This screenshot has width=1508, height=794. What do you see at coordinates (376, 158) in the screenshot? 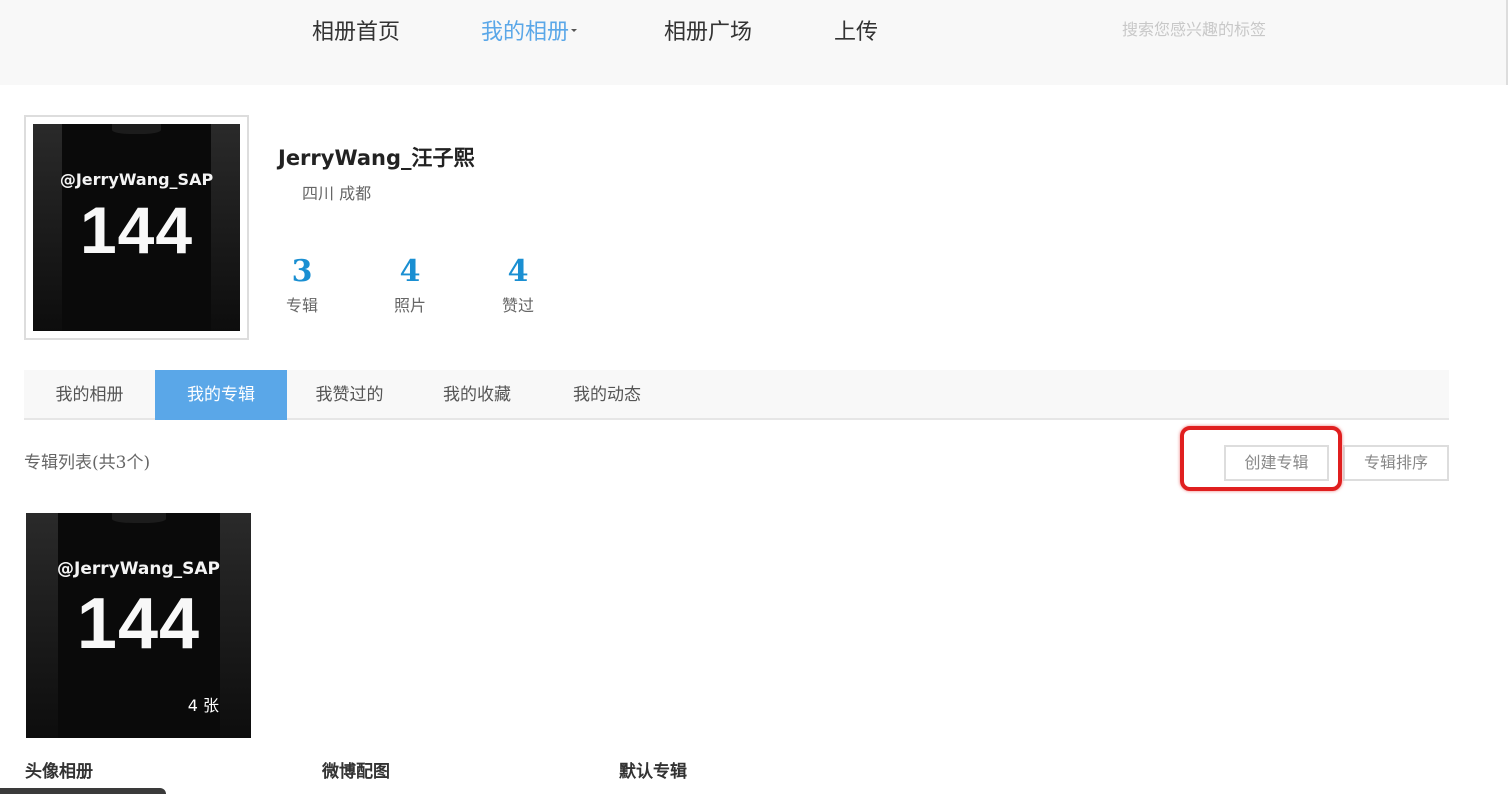
I see `username: JerryWang_汪子熙` at bounding box center [376, 158].